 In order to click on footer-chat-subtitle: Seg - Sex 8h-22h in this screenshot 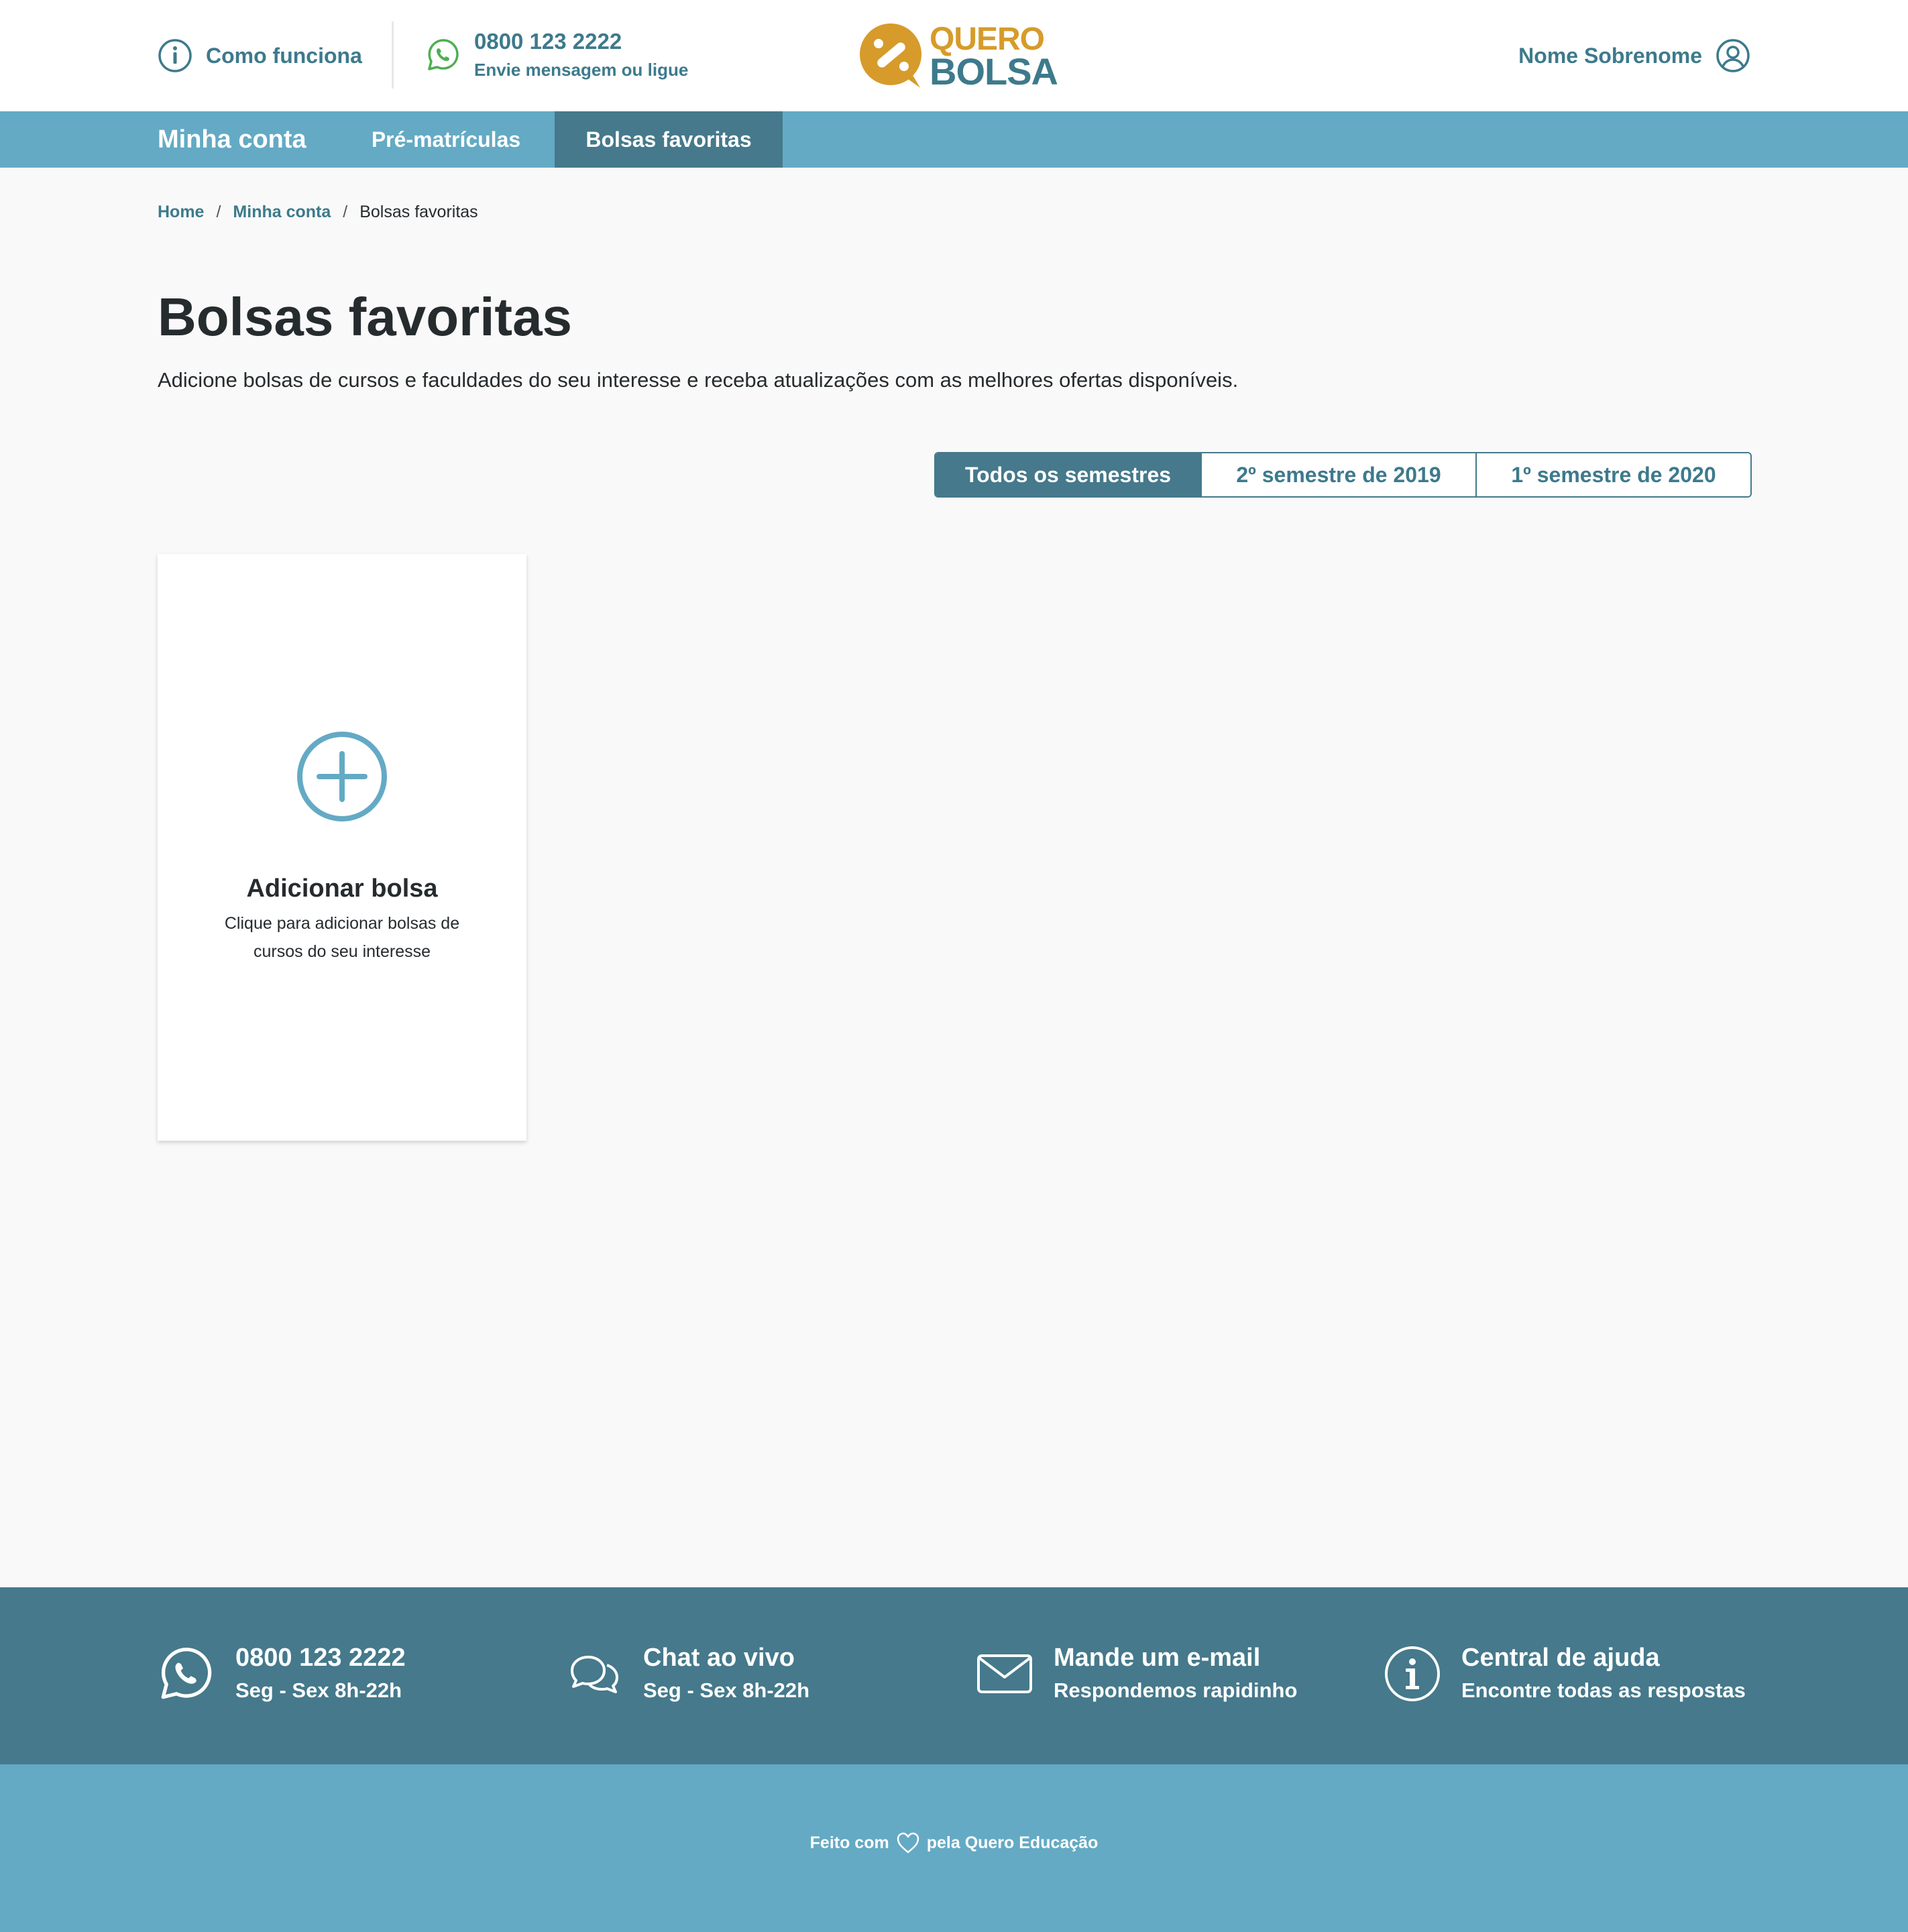, I will do `click(726, 1690)`.